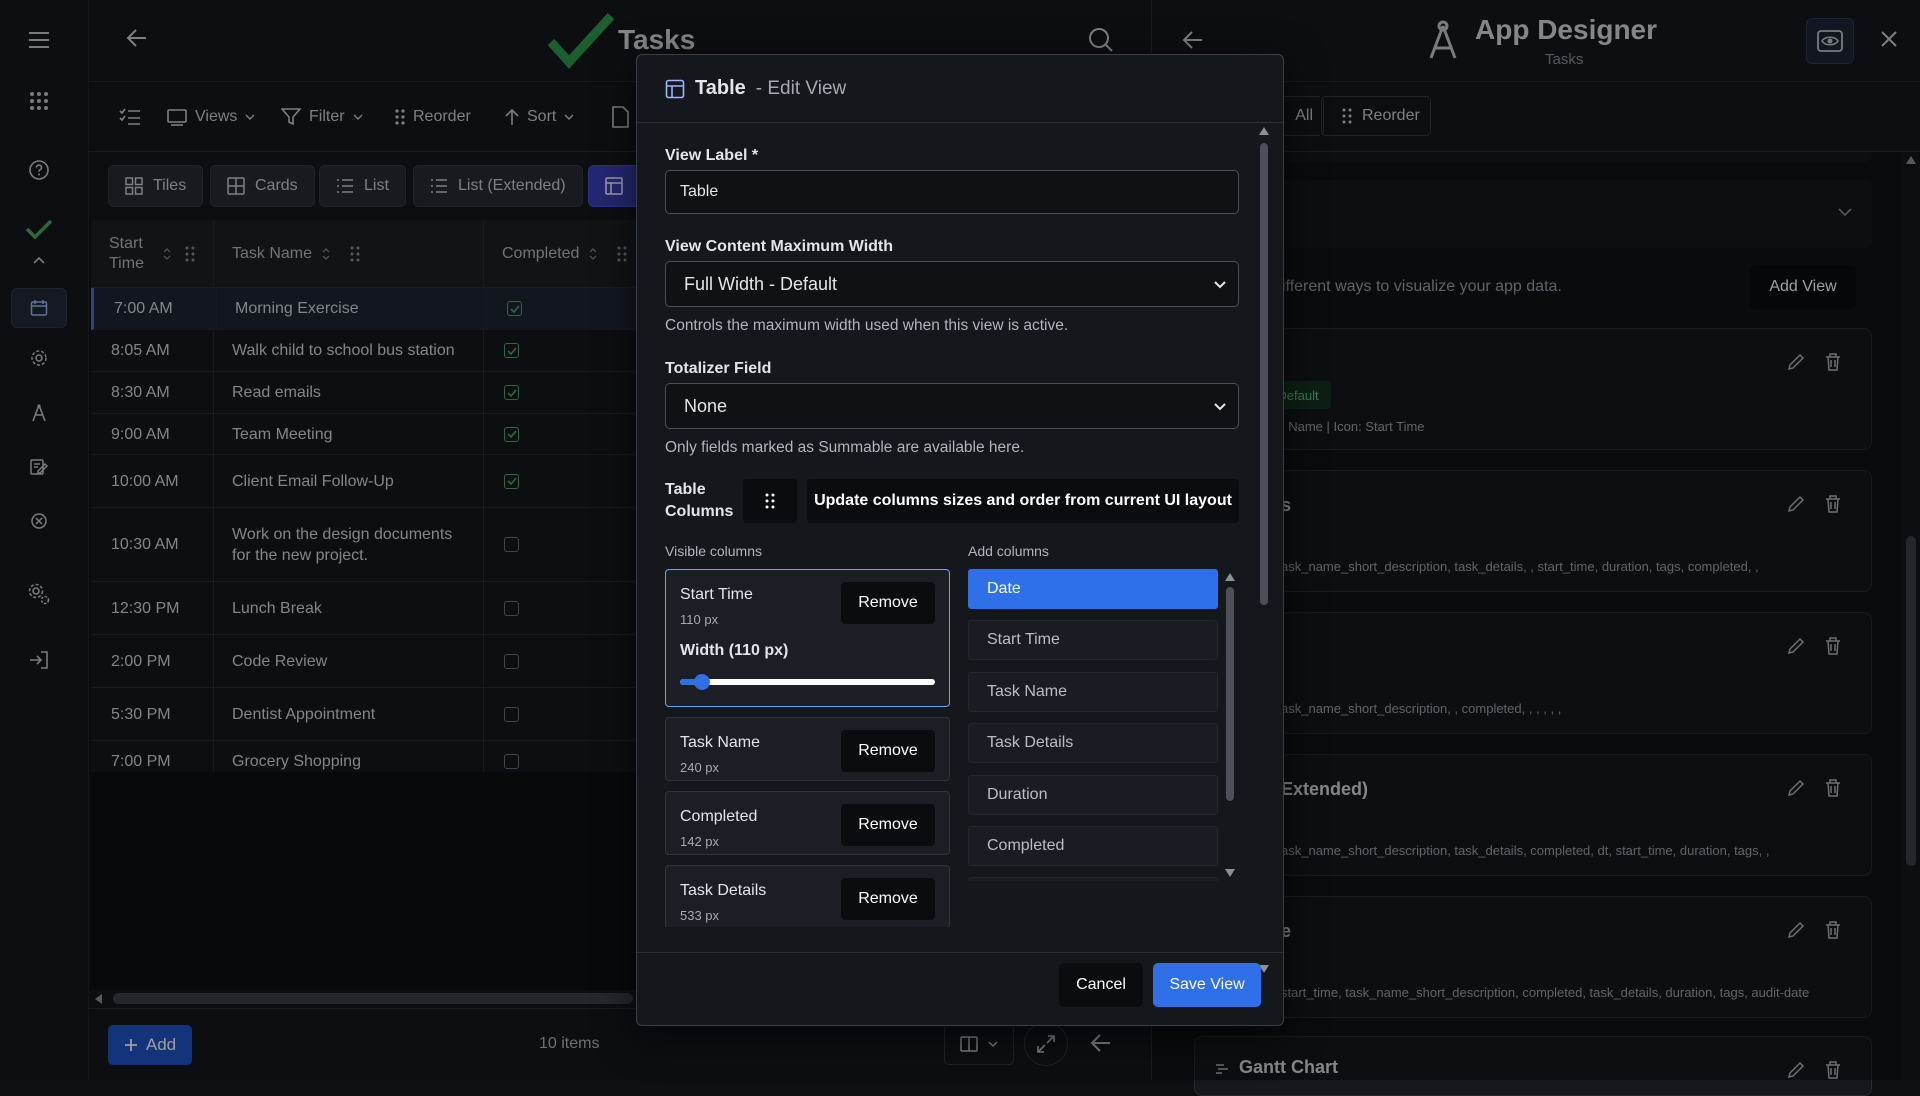 The height and width of the screenshot is (1096, 1920). Describe the element at coordinates (675, 89) in the screenshot. I see `table-icon` at that location.